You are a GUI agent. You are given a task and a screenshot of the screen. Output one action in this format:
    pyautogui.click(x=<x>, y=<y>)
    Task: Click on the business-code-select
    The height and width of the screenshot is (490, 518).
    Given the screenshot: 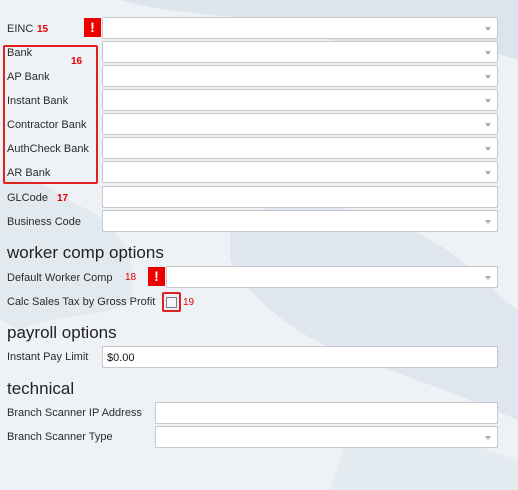 What is the action you would take?
    pyautogui.click(x=300, y=221)
    